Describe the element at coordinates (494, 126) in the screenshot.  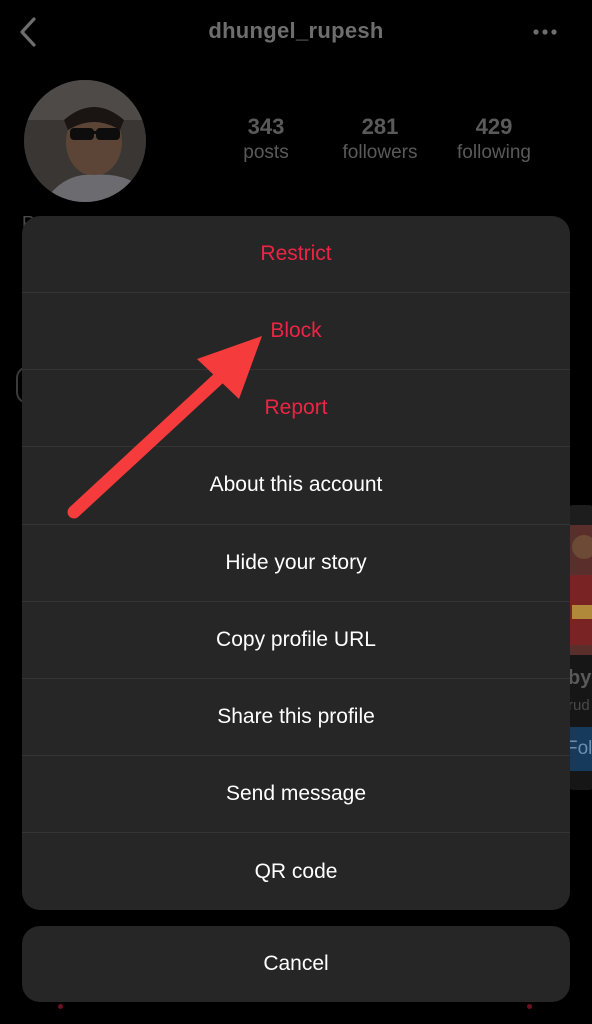
I see `following-count: 429` at that location.